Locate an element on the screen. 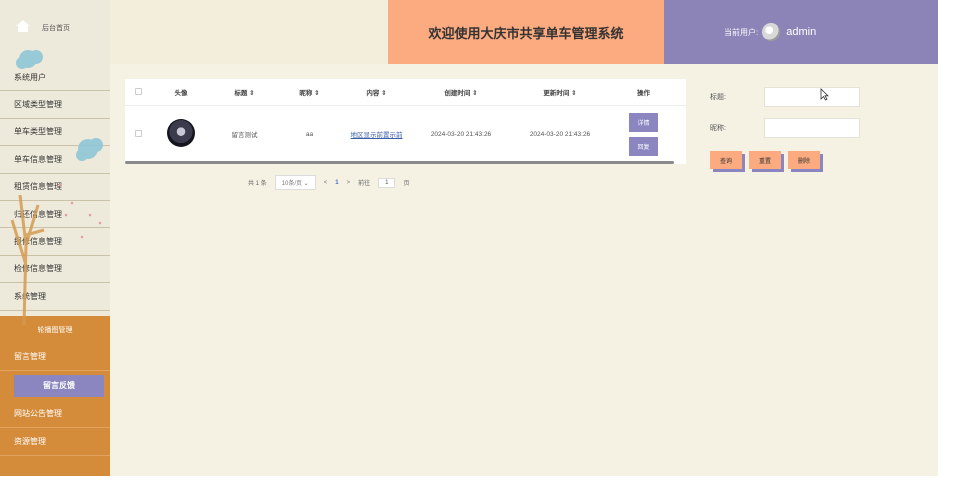 Image resolution: width=969 pixels, height=487 pixels. select-all-cell is located at coordinates (138, 92).